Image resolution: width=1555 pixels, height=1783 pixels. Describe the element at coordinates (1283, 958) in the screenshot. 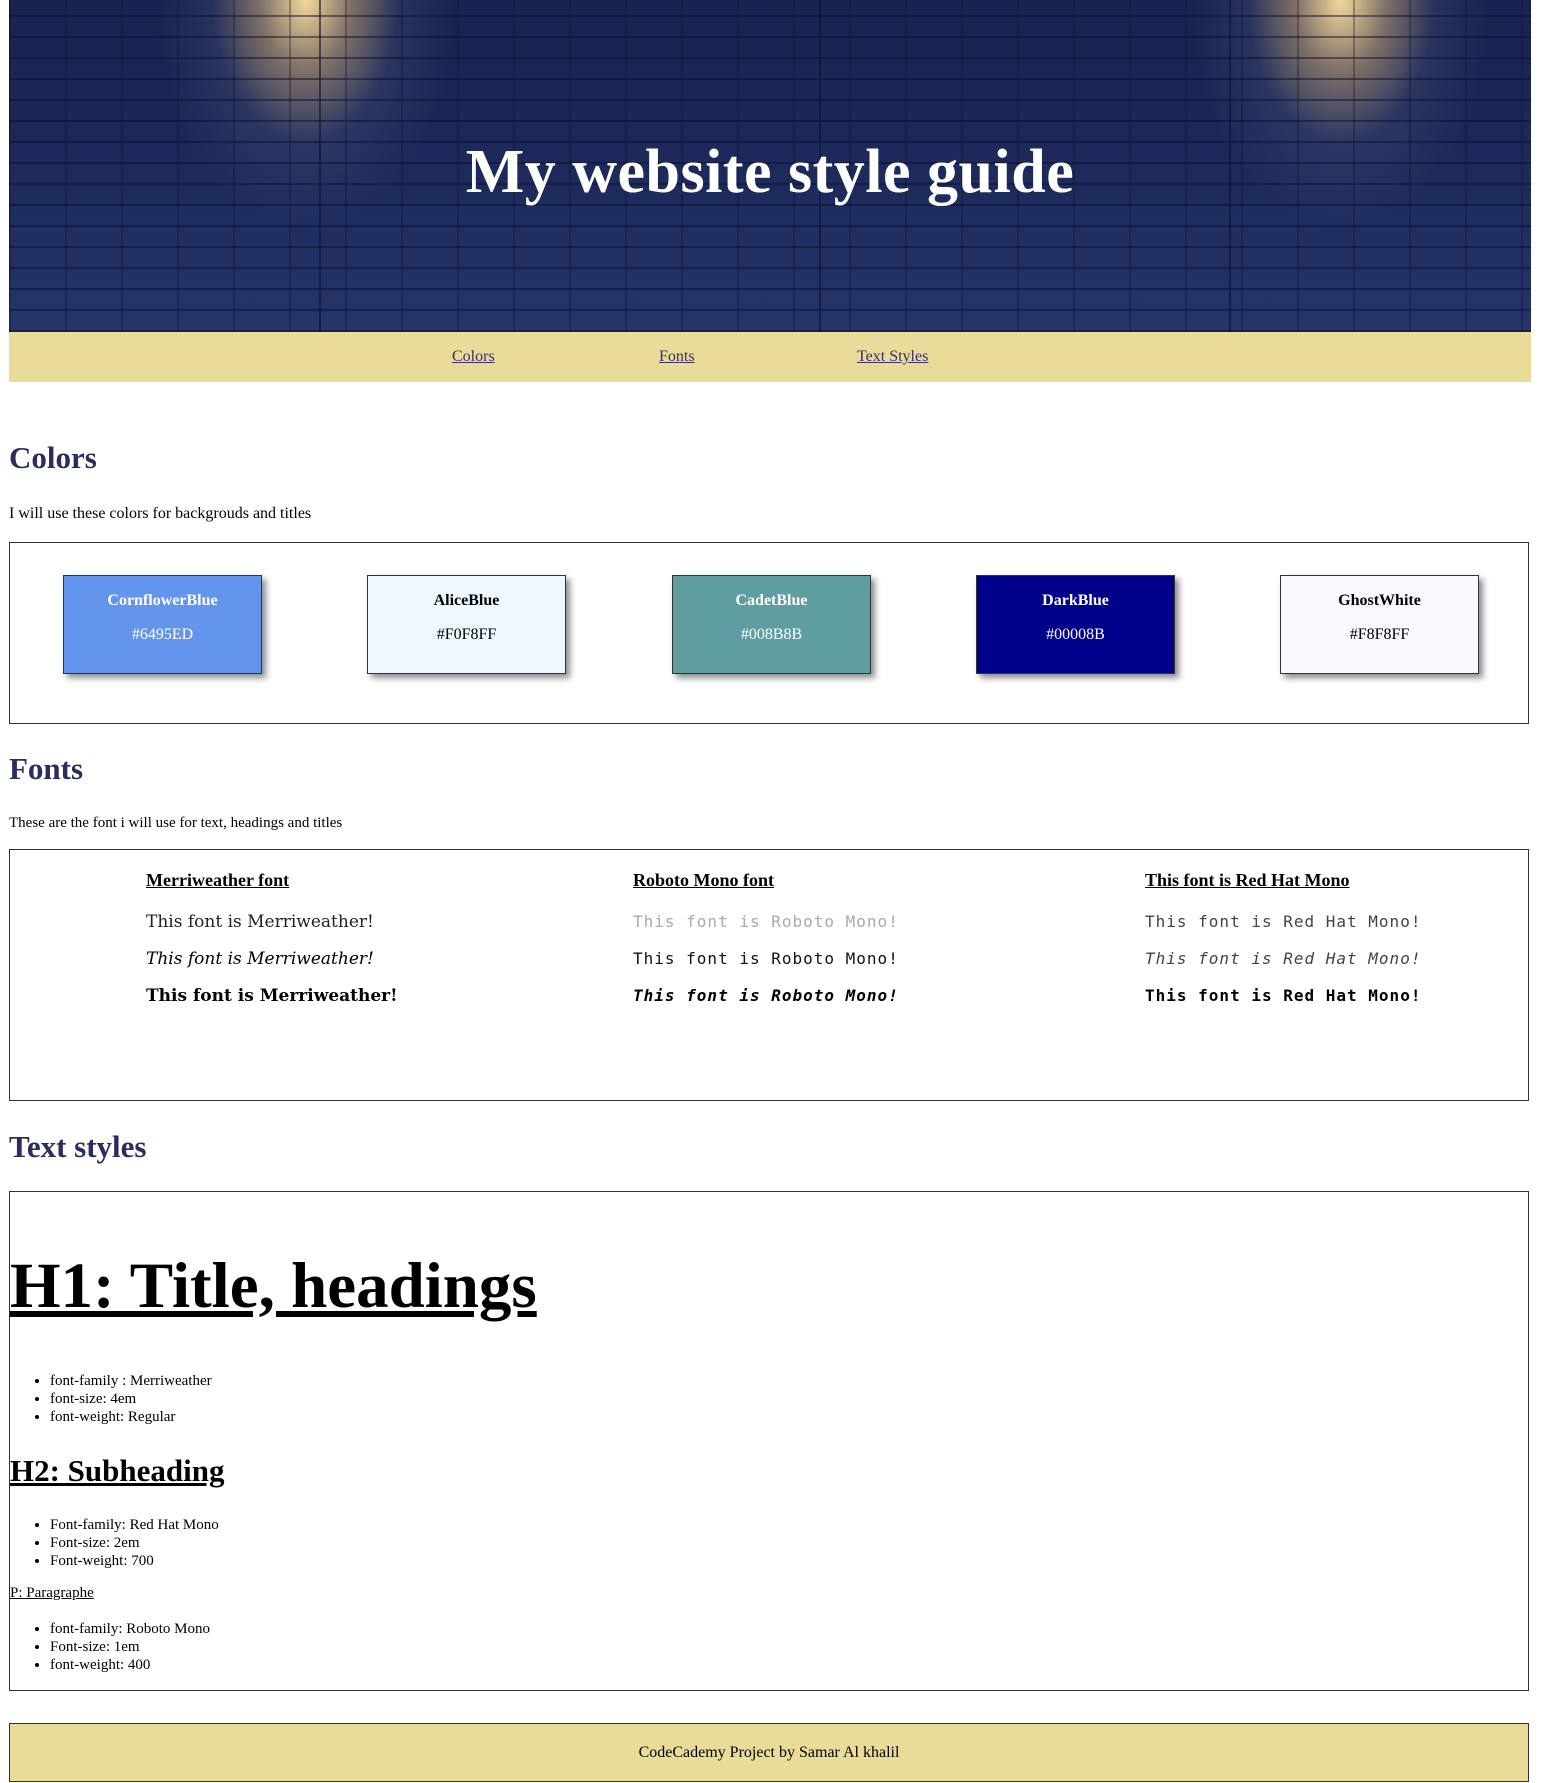

I see `font-sample-italic: This font is Red Hat Mono!` at that location.